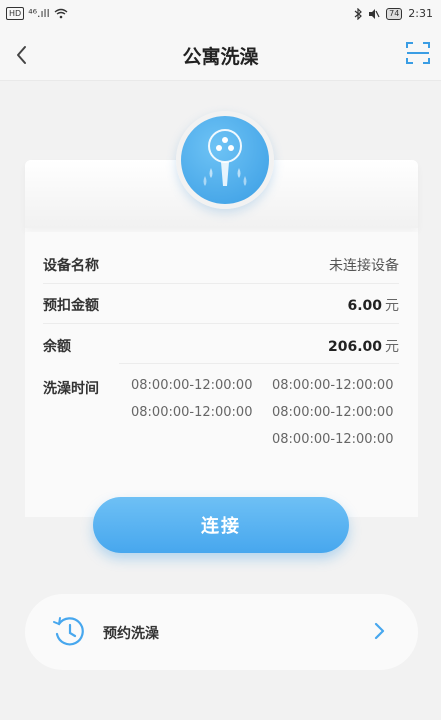 This screenshot has height=720, width=441. I want to click on connect-button: 连接, so click(221, 525).